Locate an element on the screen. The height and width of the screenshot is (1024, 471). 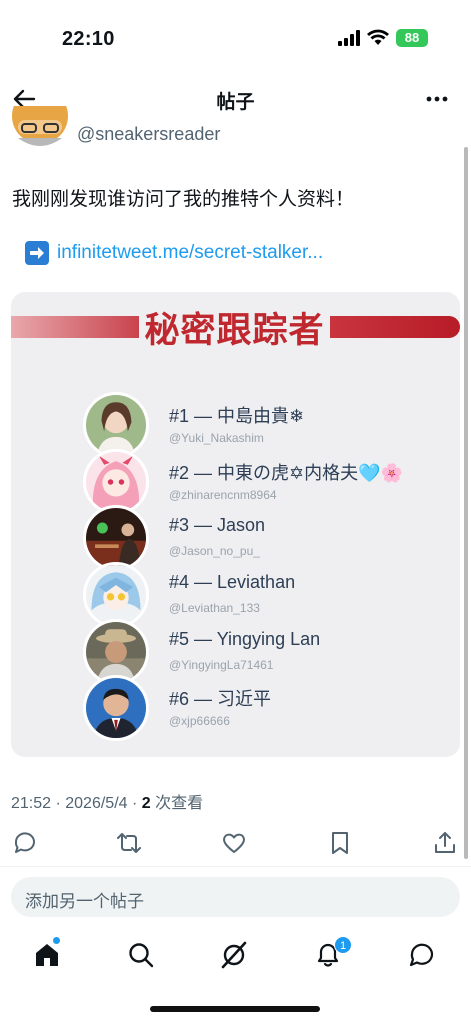
bottom-tab-bar is located at coordinates (235, 960).